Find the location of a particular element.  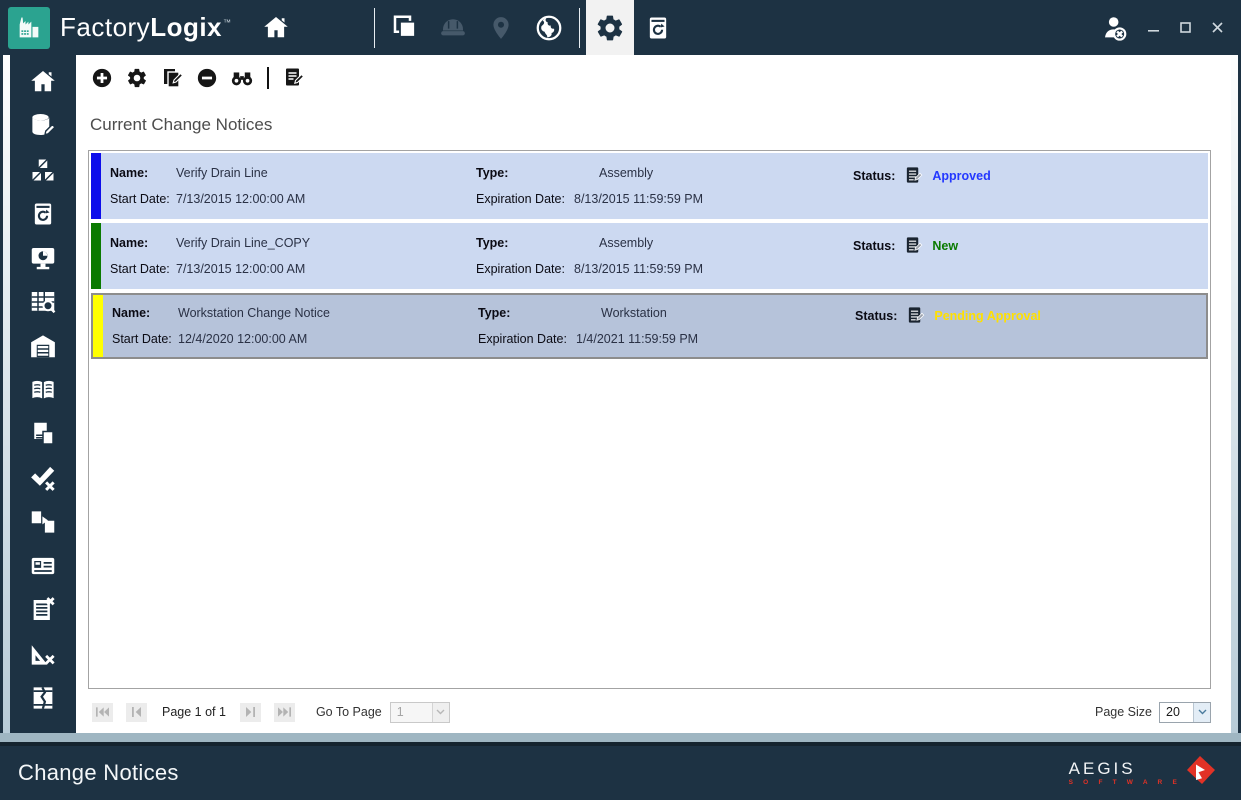

remove-button is located at coordinates (207, 78).